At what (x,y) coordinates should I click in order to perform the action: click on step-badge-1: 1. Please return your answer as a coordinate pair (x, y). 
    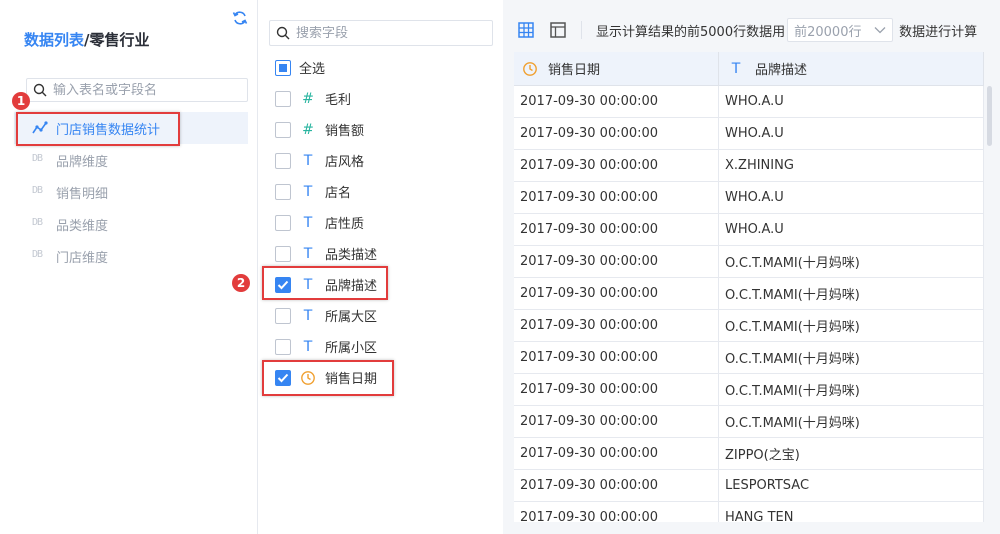
    Looking at the image, I should click on (21, 101).